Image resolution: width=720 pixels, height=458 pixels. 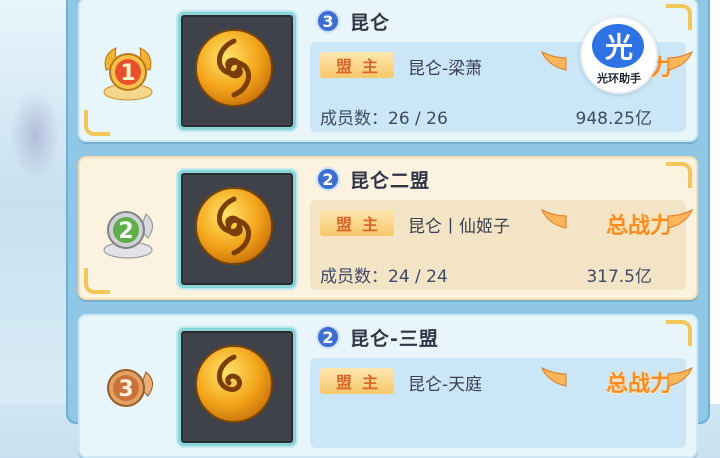 I want to click on leader-name: 昆仑-梁萧, so click(x=445, y=69).